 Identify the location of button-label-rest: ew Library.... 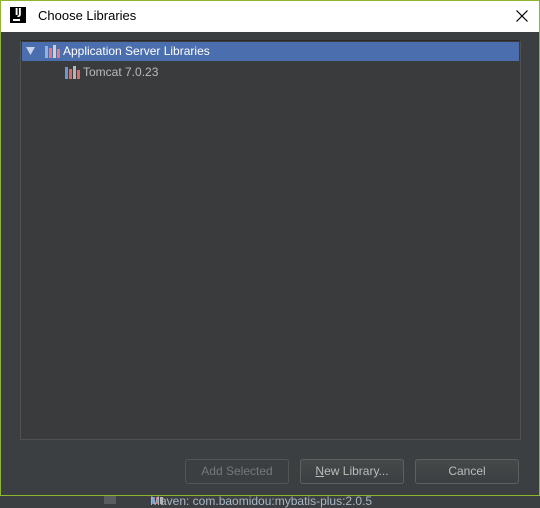
(356, 471).